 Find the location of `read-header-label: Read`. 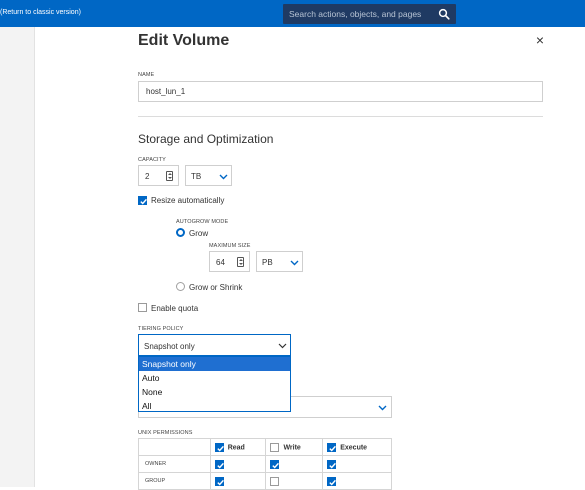

read-header-label: Read is located at coordinates (236, 447).